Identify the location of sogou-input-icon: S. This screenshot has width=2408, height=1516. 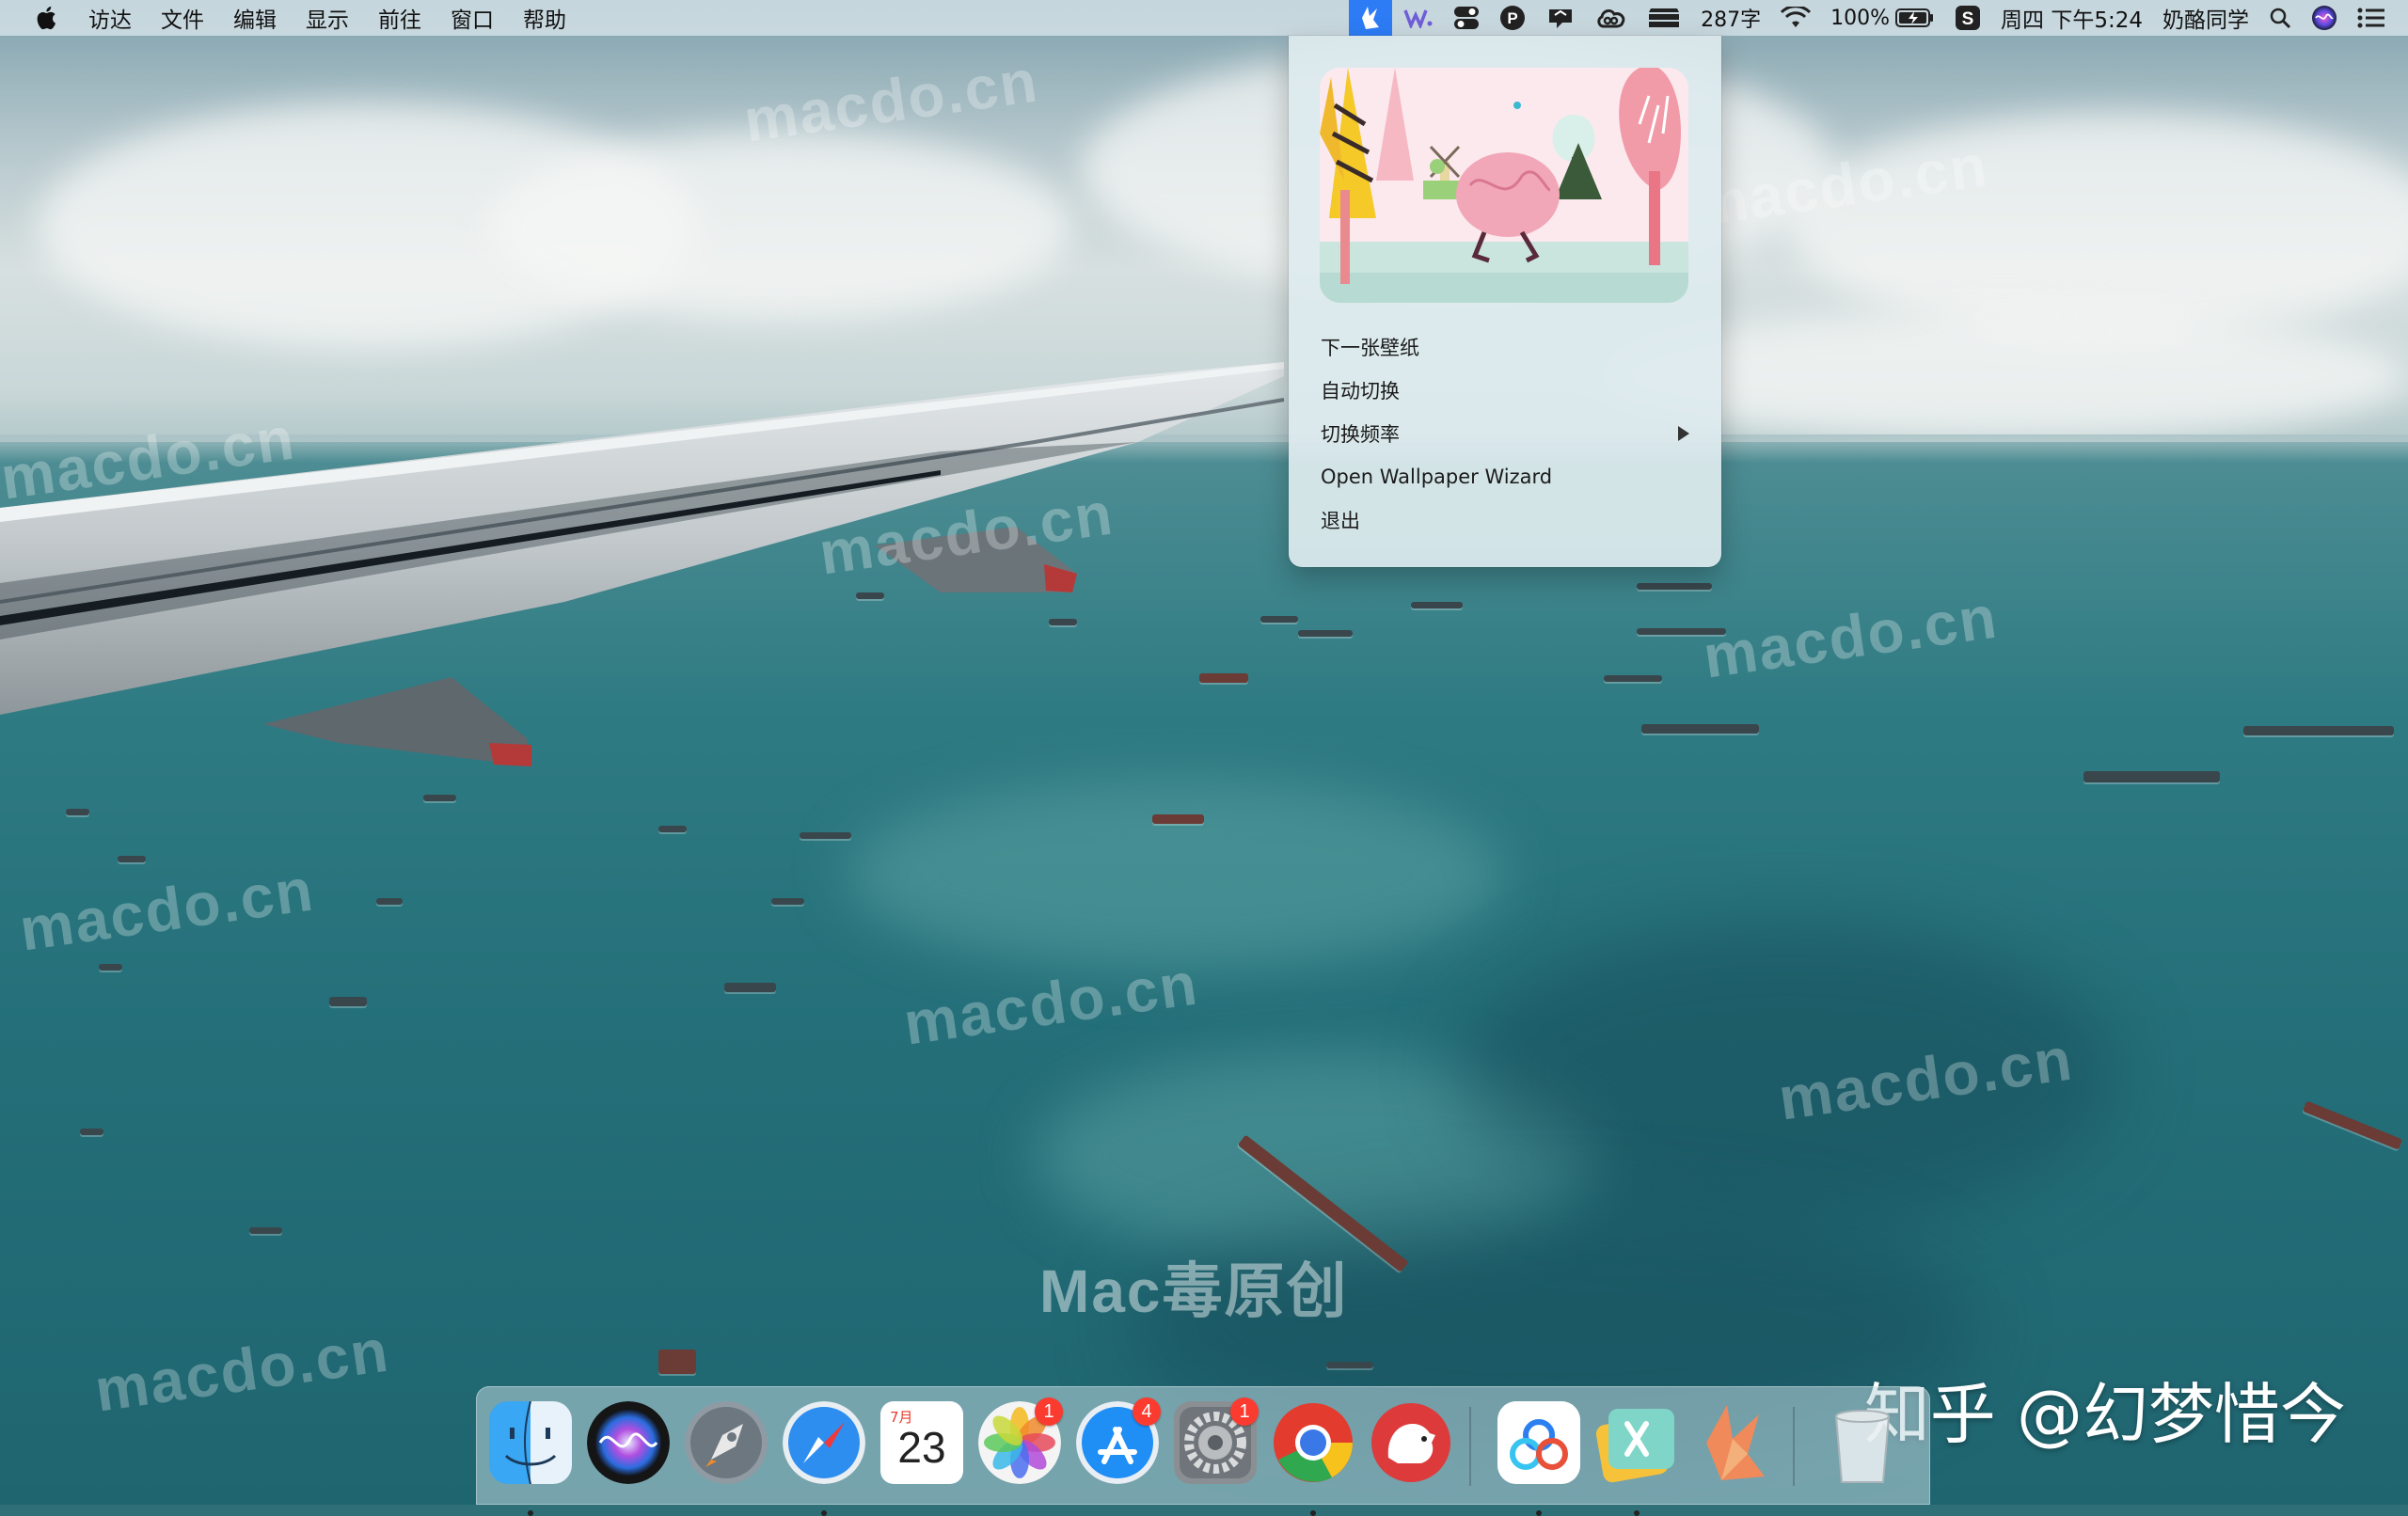
(1968, 18).